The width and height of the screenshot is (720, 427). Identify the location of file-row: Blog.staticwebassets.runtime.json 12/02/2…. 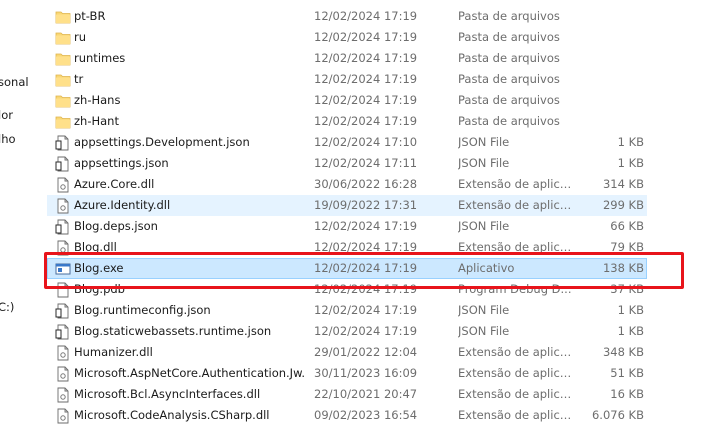
(347, 331).